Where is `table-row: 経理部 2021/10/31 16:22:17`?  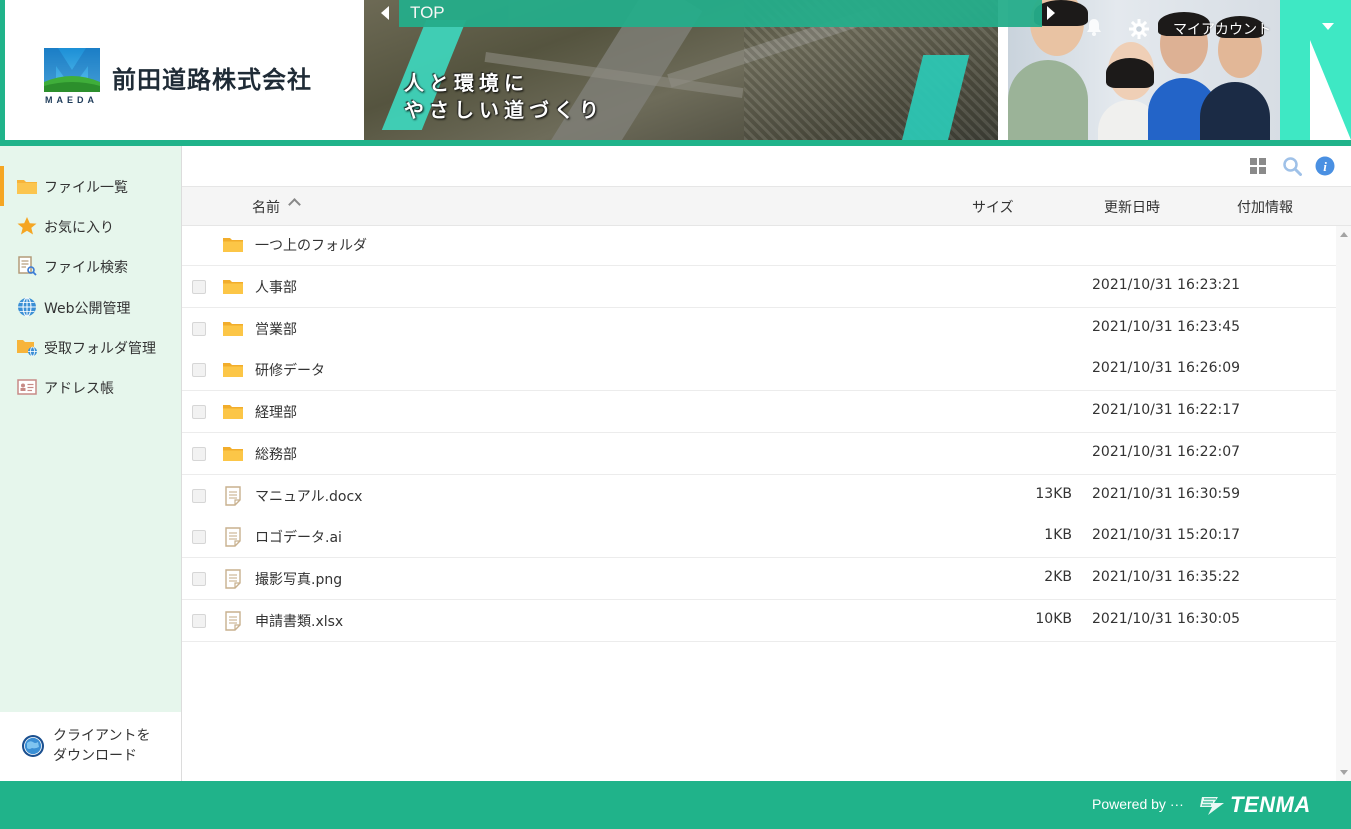
table-row: 経理部 2021/10/31 16:22:17 is located at coordinates (759, 412).